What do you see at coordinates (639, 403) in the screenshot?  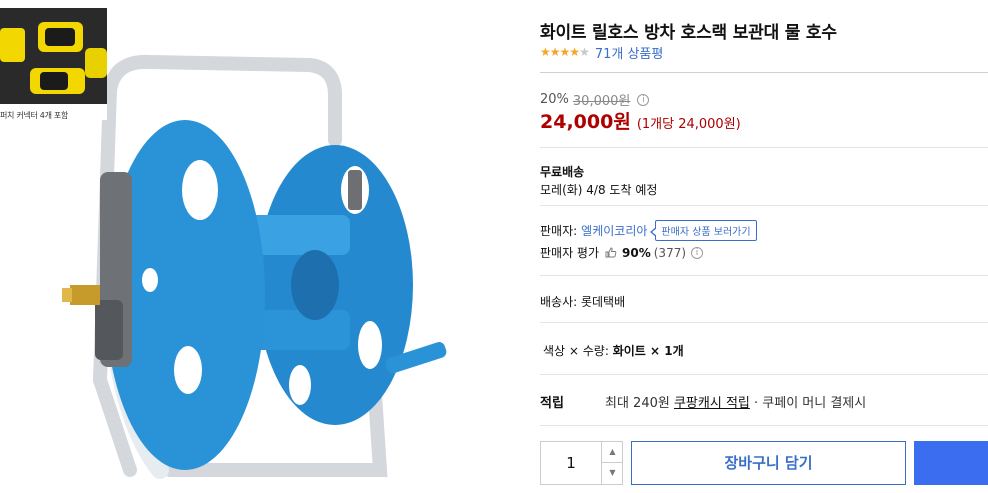 I see `reward-prefix: 최대 240원` at bounding box center [639, 403].